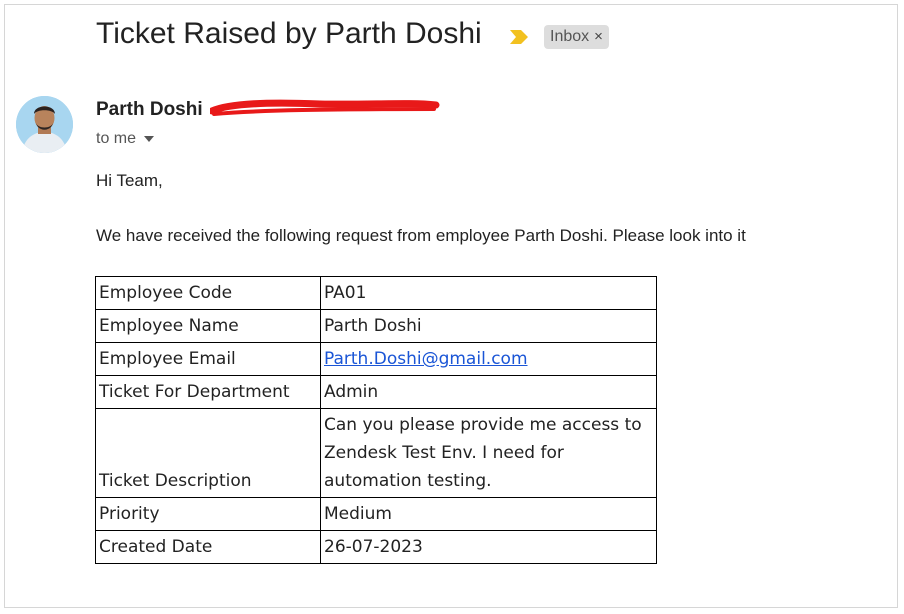 The image size is (904, 614). I want to click on table-row: Employee Code PA01, so click(376, 293).